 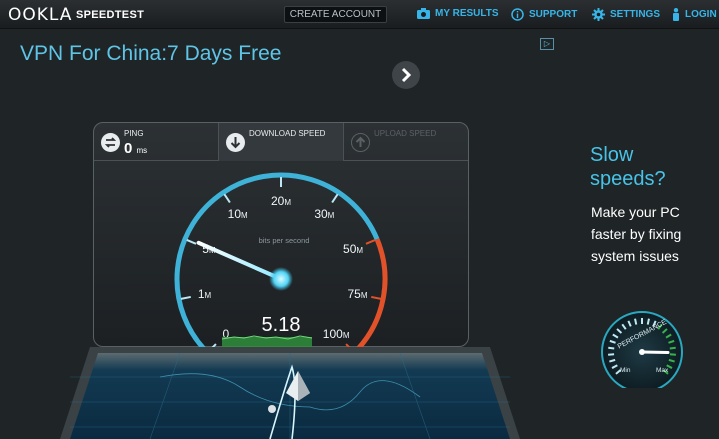 What do you see at coordinates (406, 142) in the screenshot?
I see `tab-upload: UPLOAD SPEED` at bounding box center [406, 142].